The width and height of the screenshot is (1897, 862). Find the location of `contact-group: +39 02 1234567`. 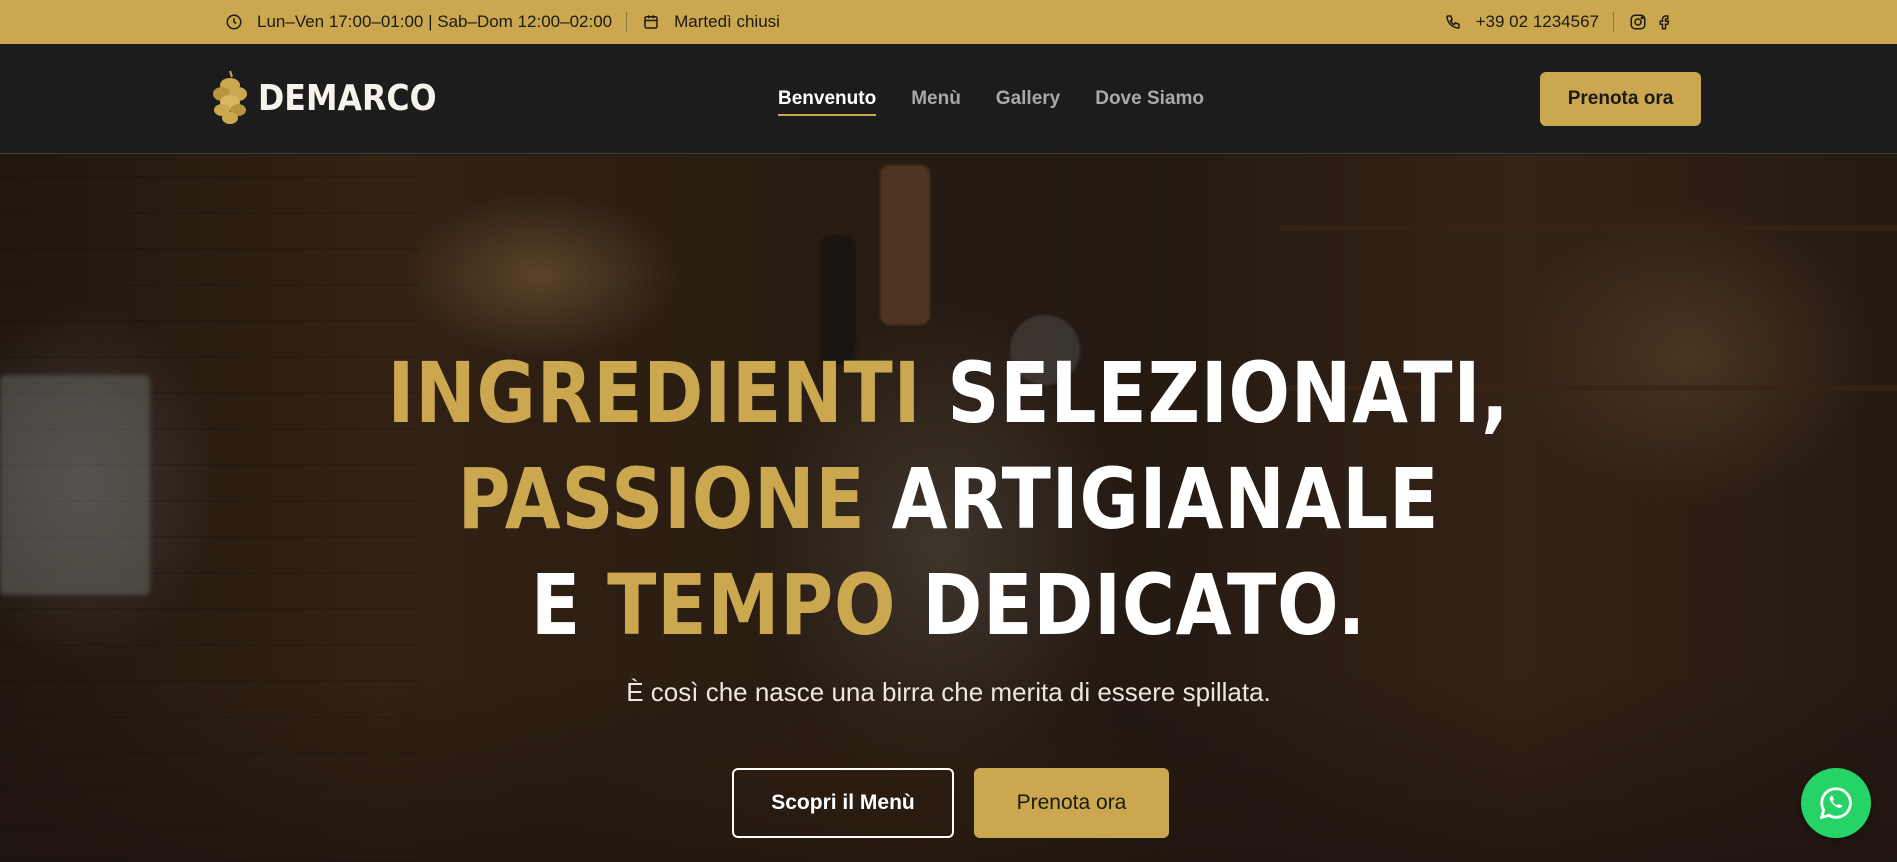

contact-group: +39 02 1234567 is located at coordinates (1558, 22).